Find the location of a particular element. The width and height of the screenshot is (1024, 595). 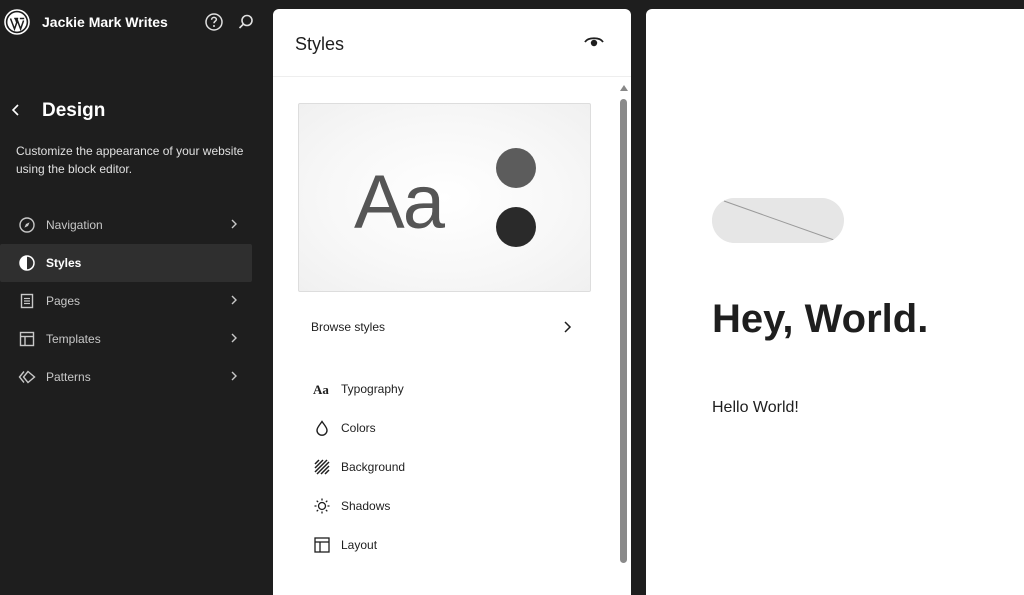

browse-styles-label: Browse styles is located at coordinates (348, 327).